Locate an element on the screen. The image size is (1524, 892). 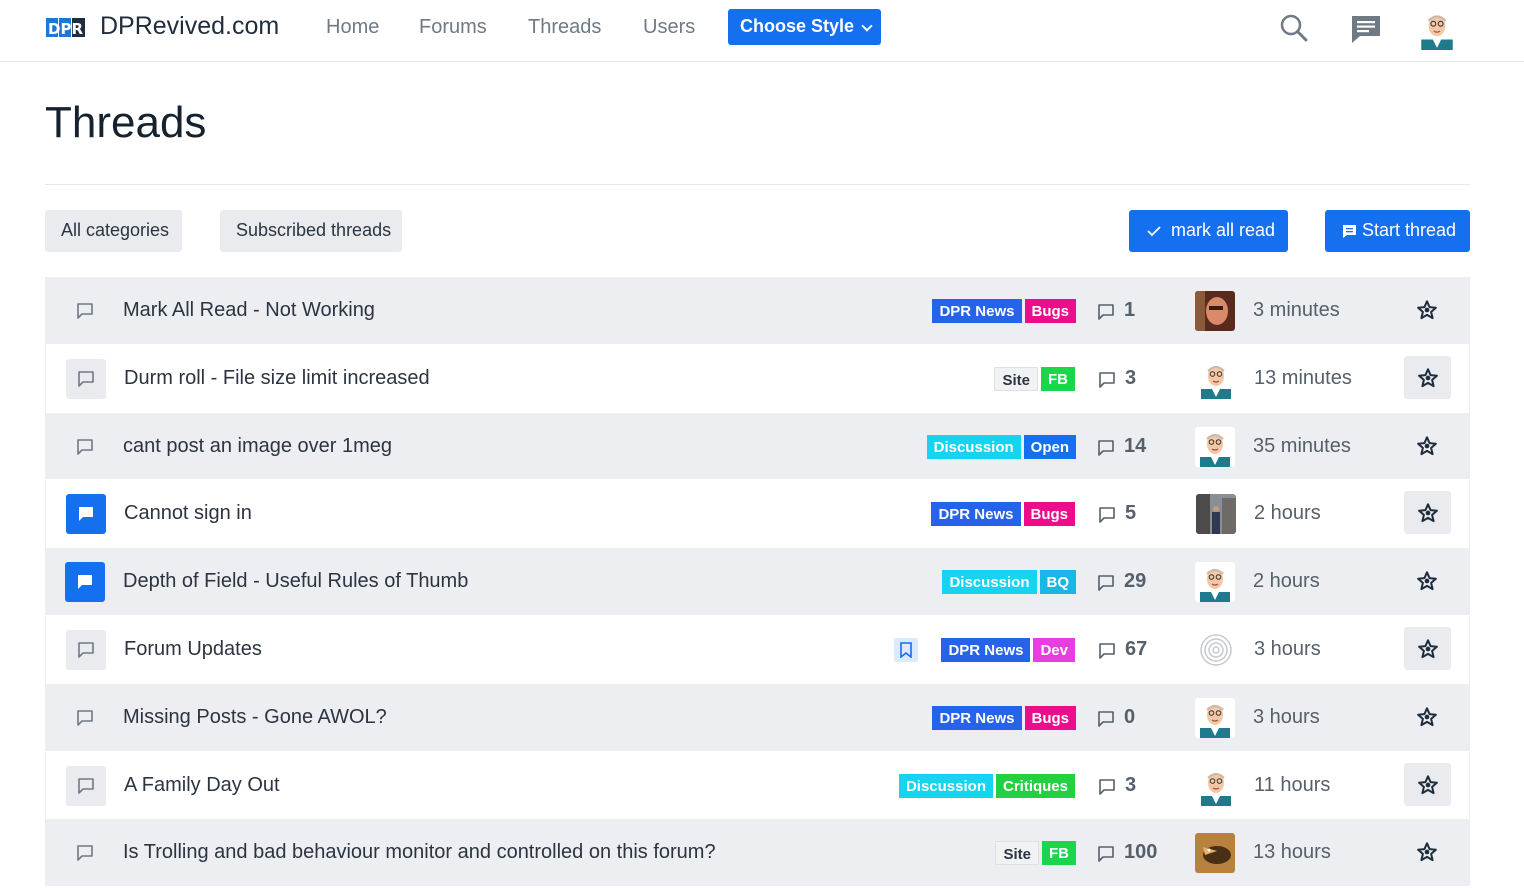
tag-critiques: Critiques is located at coordinates (1035, 785).